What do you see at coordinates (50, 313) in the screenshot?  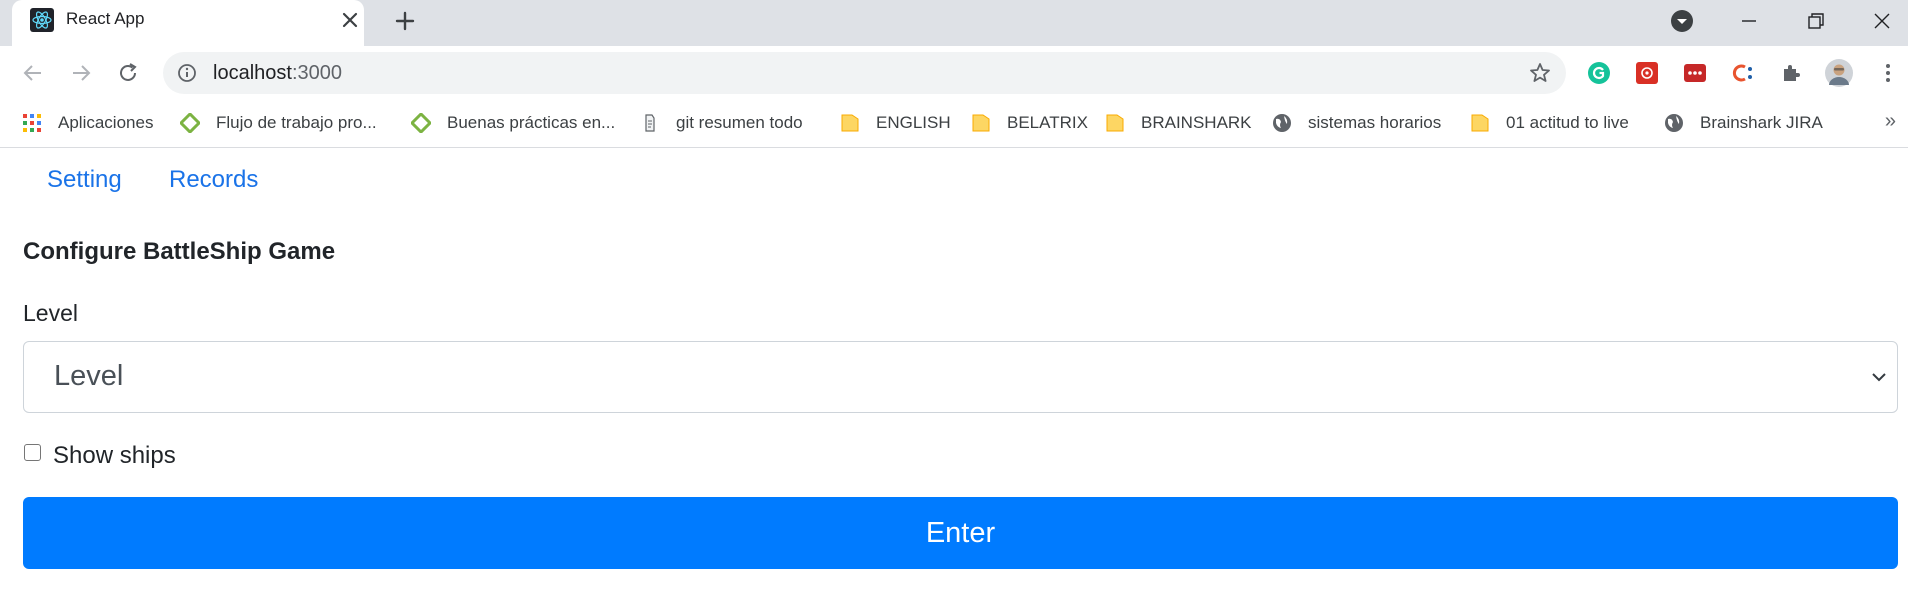 I see `level-label: Level` at bounding box center [50, 313].